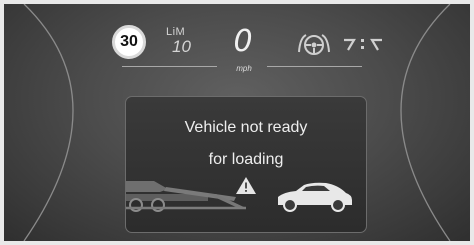 This screenshot has height=245, width=474. I want to click on speed-limit-sign-value: 30, so click(129, 41).